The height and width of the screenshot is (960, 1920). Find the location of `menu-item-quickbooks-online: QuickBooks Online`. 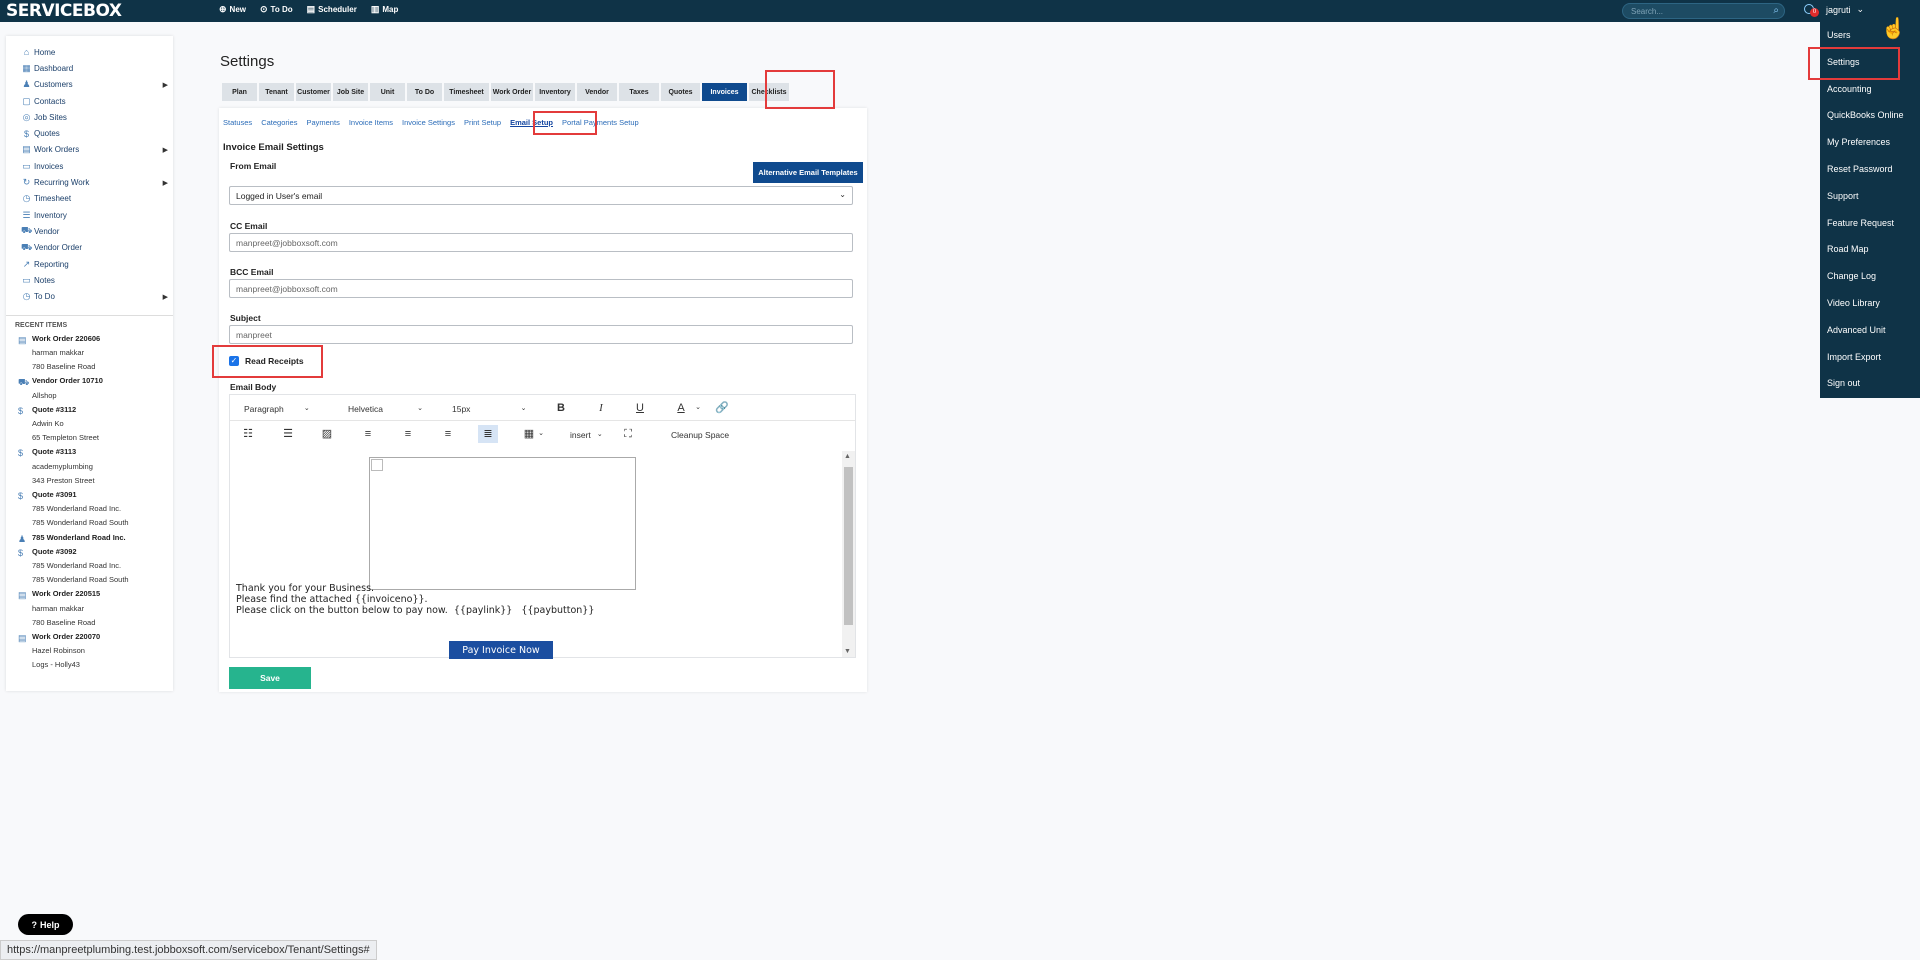

menu-item-quickbooks-online: QuickBooks Online is located at coordinates (1870, 115).